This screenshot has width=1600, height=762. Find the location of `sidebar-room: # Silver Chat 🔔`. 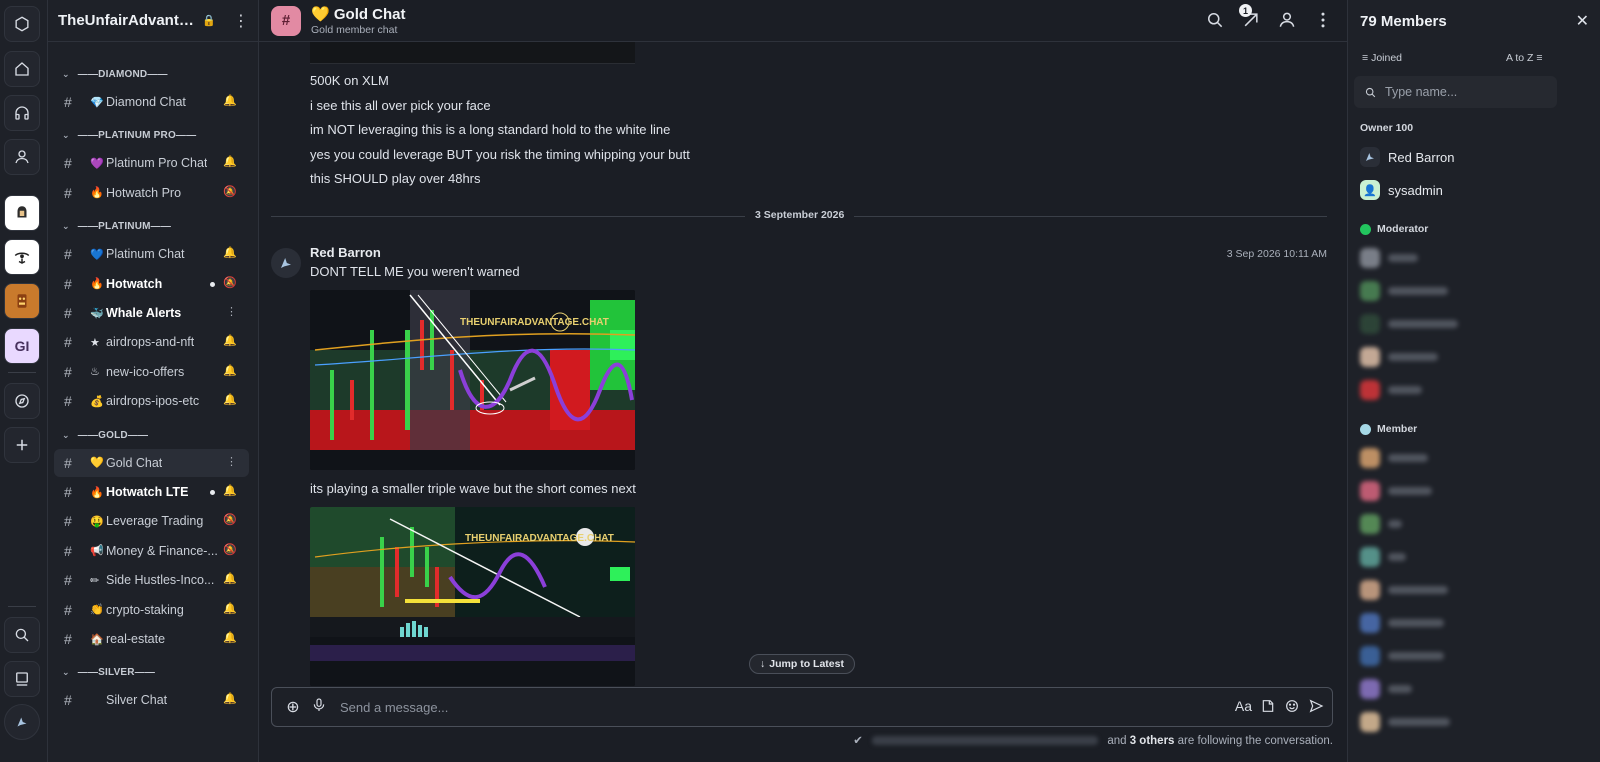

sidebar-room: # Silver Chat 🔔 is located at coordinates (151, 700).